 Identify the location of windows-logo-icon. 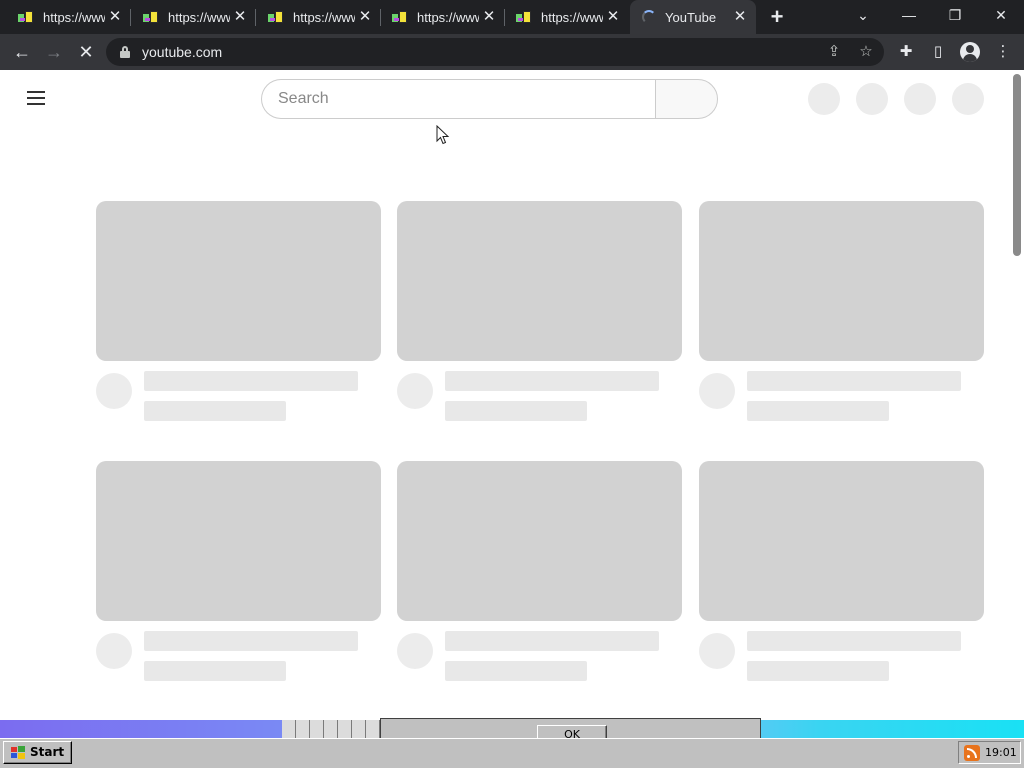
(18, 752).